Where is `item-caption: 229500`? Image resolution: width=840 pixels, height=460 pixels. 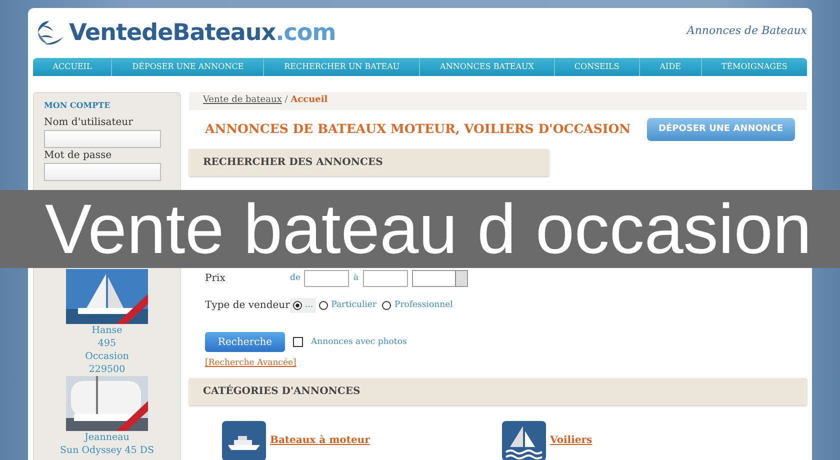
item-caption: 229500 is located at coordinates (107, 369).